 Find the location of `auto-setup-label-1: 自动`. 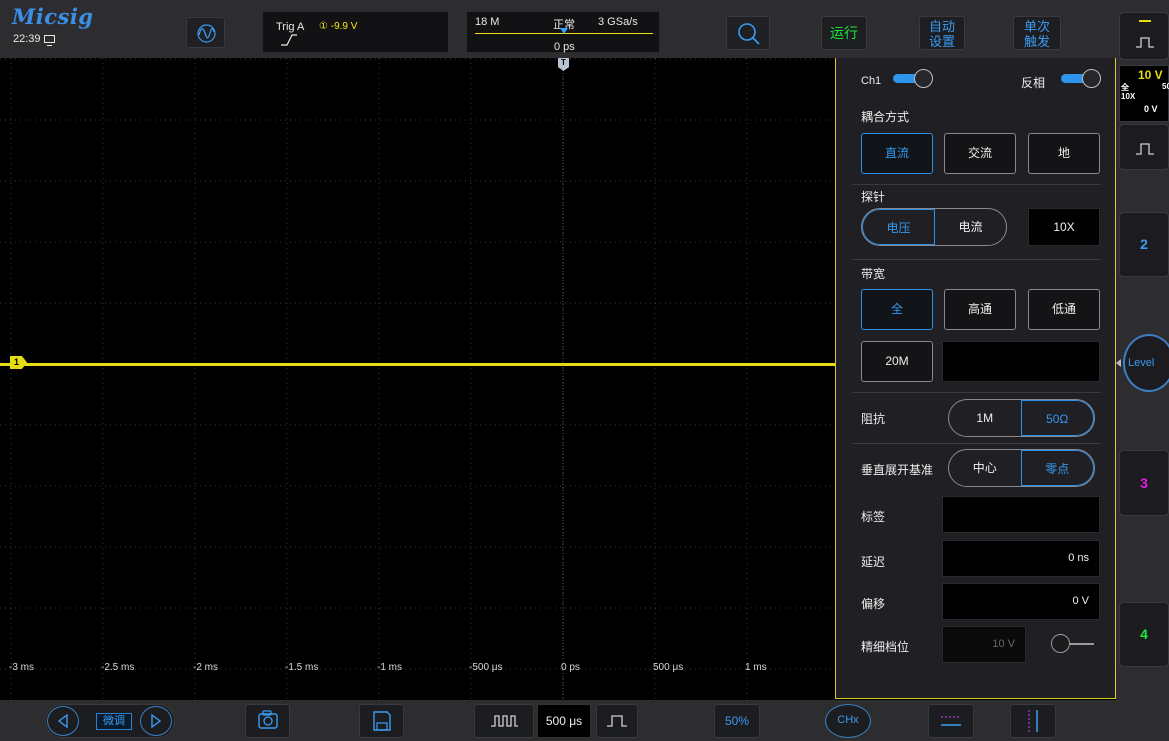

auto-setup-label-1: 自动 is located at coordinates (941, 26).